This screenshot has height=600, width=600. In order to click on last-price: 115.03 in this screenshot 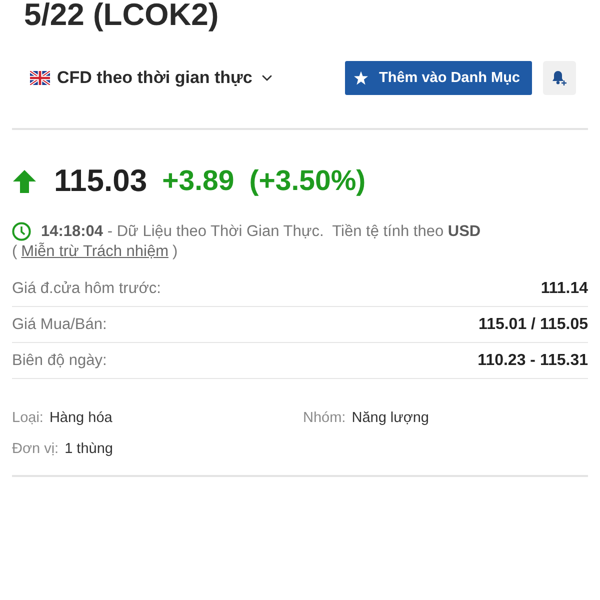, I will do `click(101, 181)`.